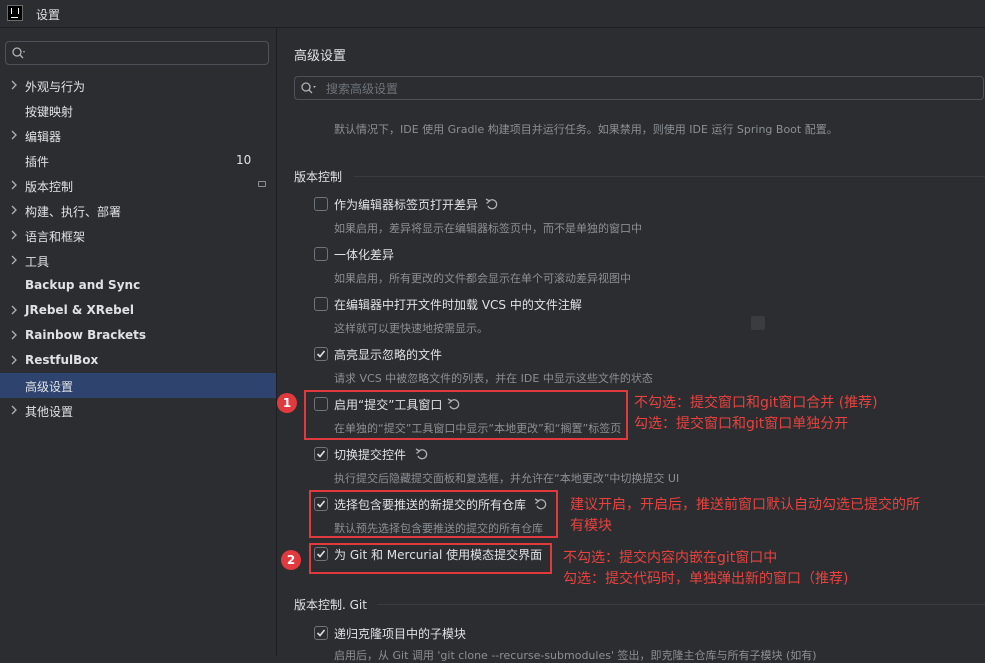 The height and width of the screenshot is (663, 985). I want to click on sidebar-item-label: 构建、执行、部署, so click(73, 212).